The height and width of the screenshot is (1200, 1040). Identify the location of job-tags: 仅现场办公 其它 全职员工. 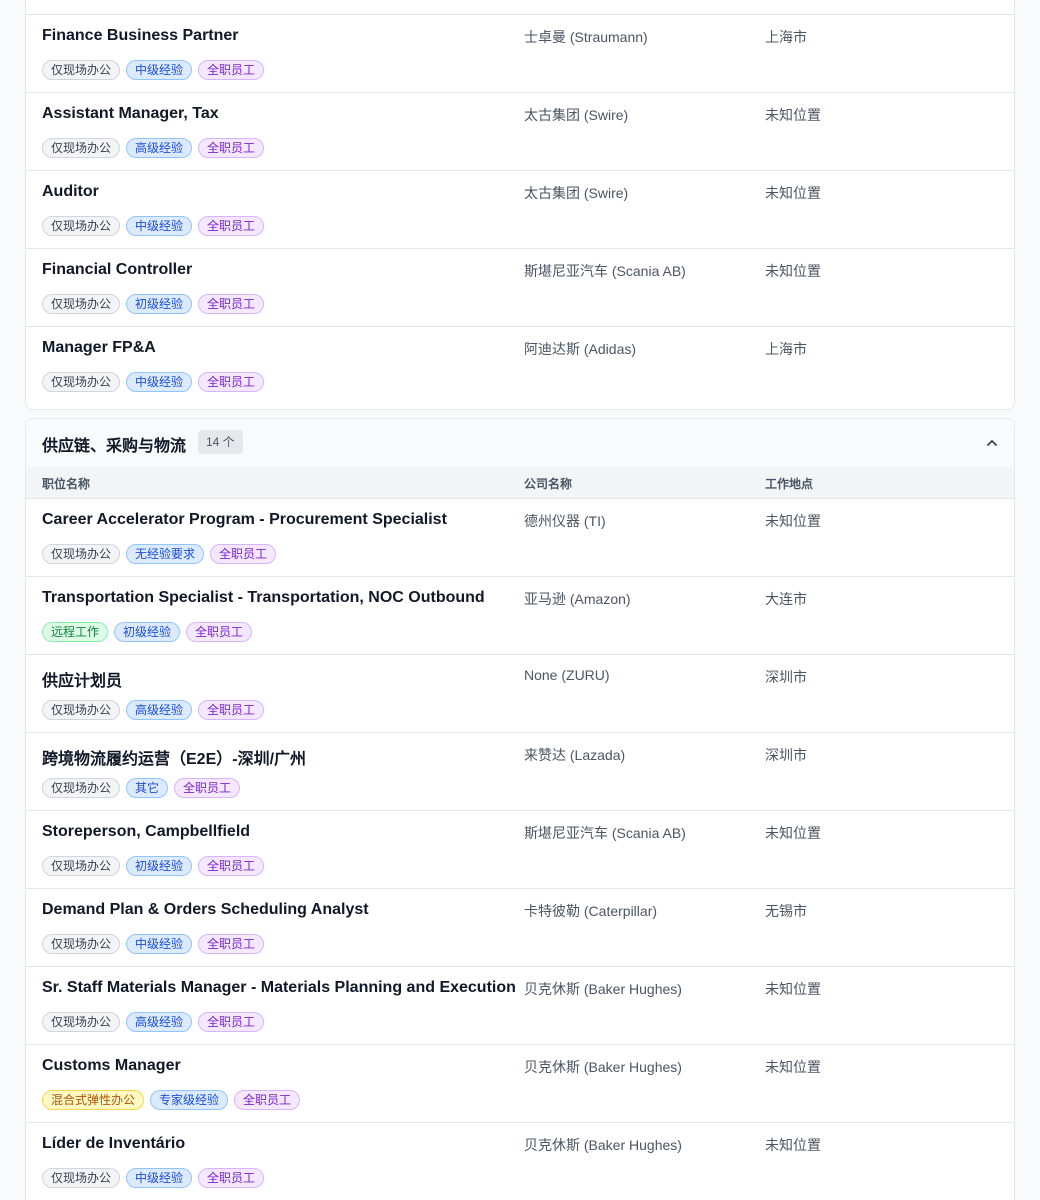
(141, 788).